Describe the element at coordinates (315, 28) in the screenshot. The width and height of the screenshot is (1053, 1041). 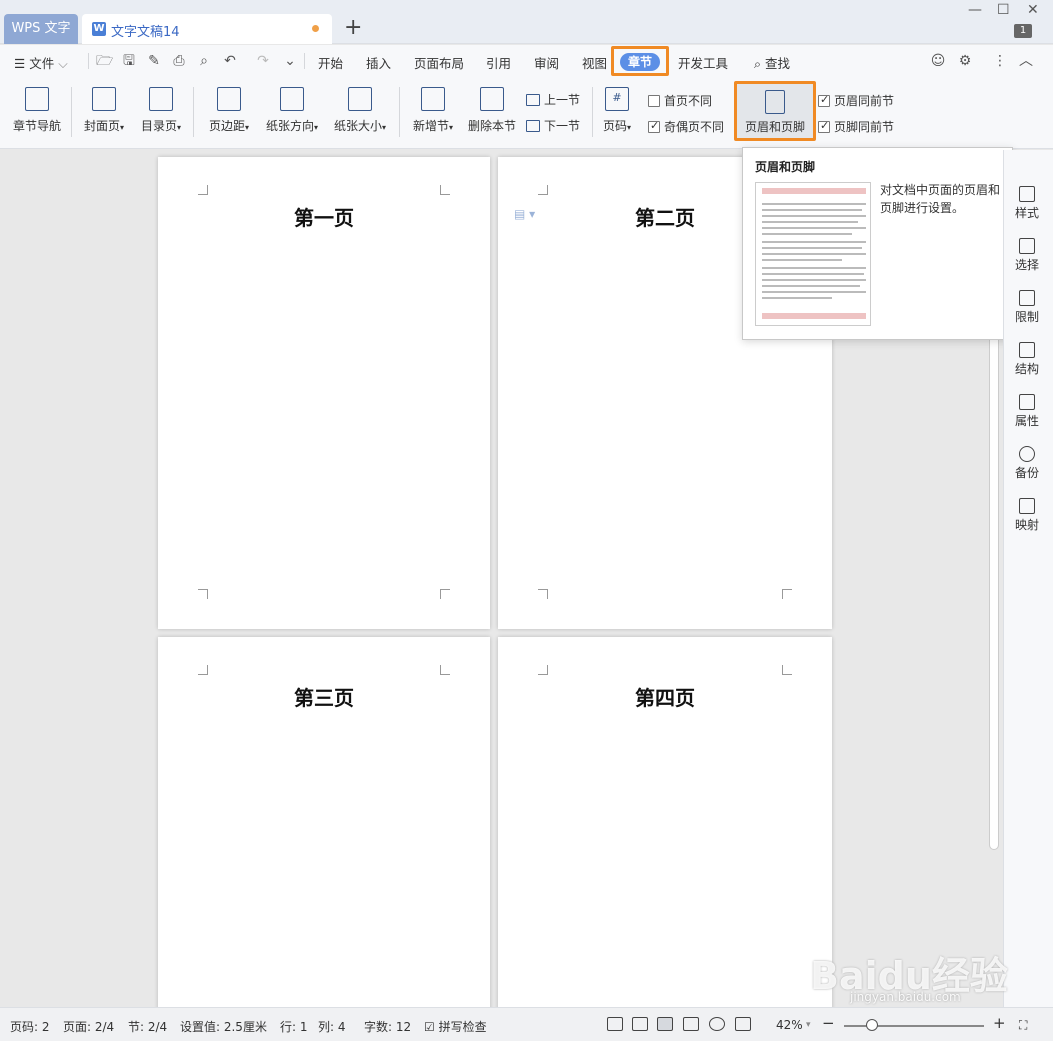
I see `unsaved-dot-icon` at that location.